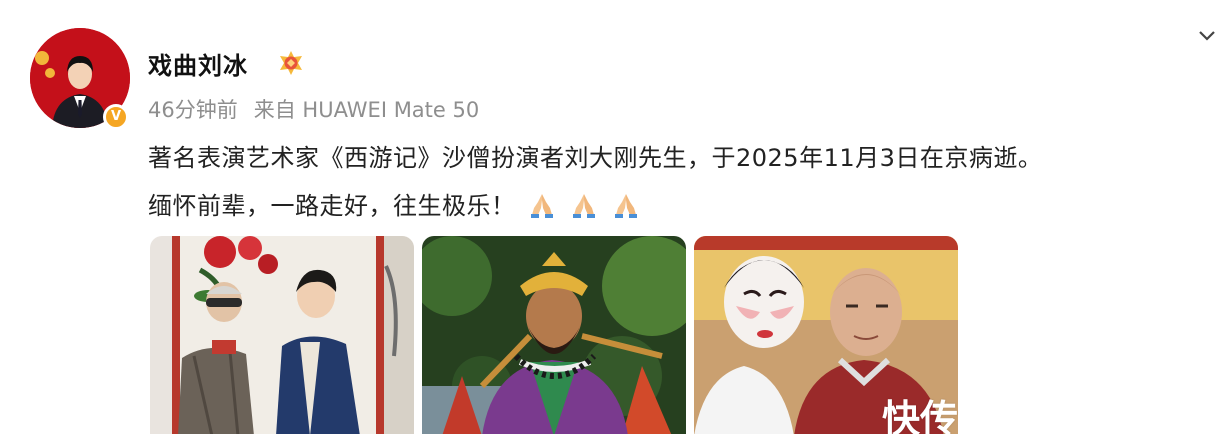 This screenshot has width=1218, height=434. I want to click on verified-icon: V, so click(116, 117).